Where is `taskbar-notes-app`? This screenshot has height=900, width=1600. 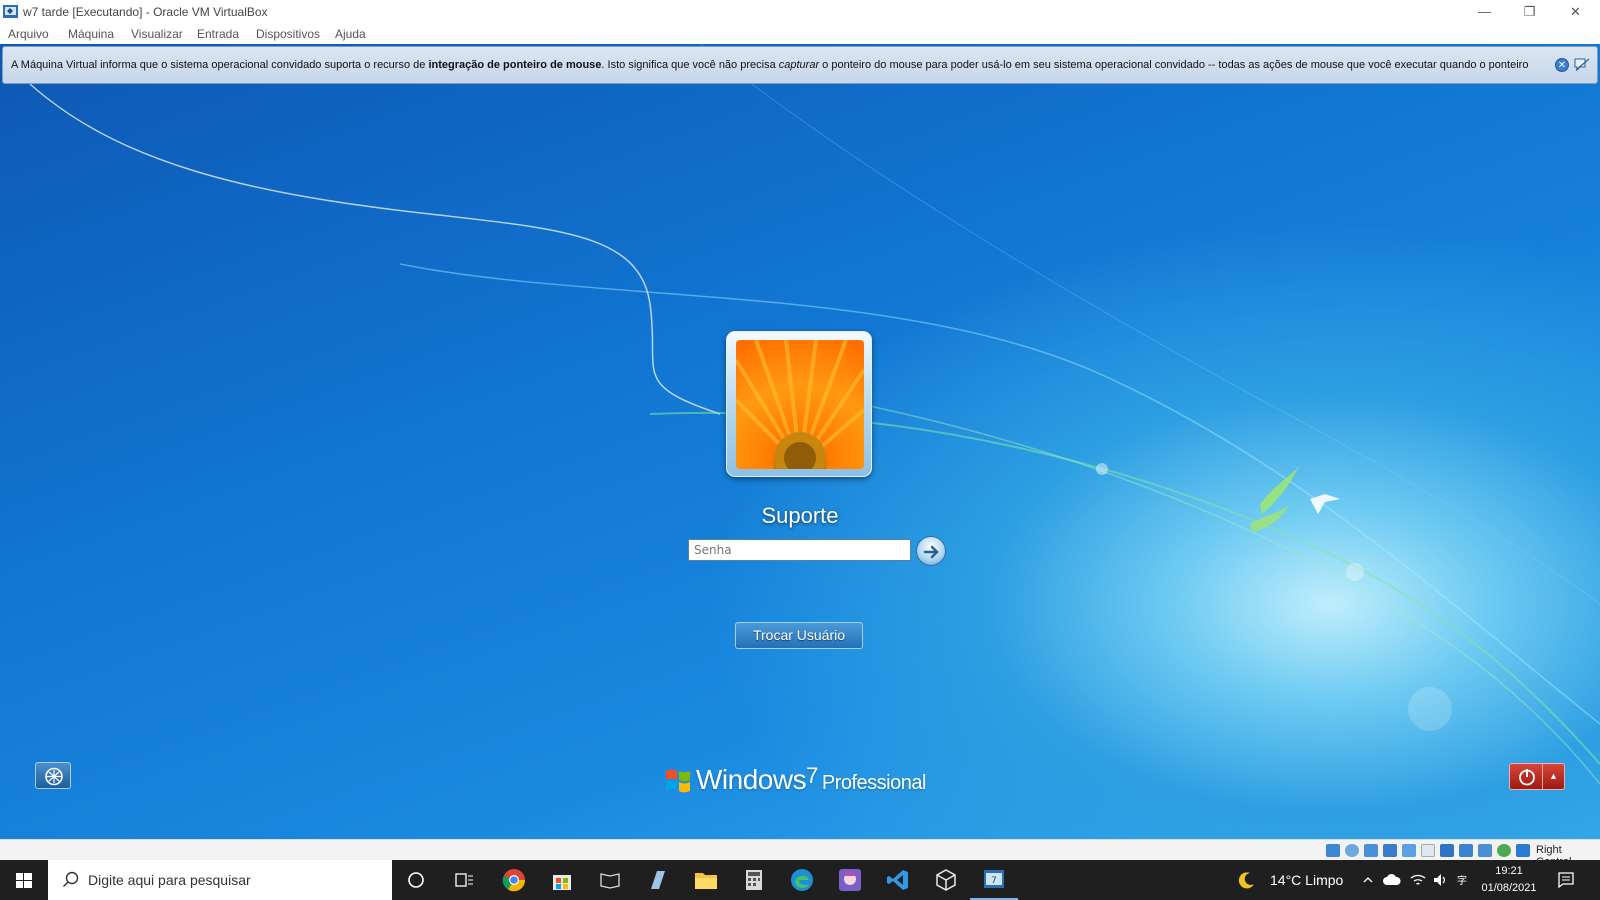
taskbar-notes-app is located at coordinates (658, 880).